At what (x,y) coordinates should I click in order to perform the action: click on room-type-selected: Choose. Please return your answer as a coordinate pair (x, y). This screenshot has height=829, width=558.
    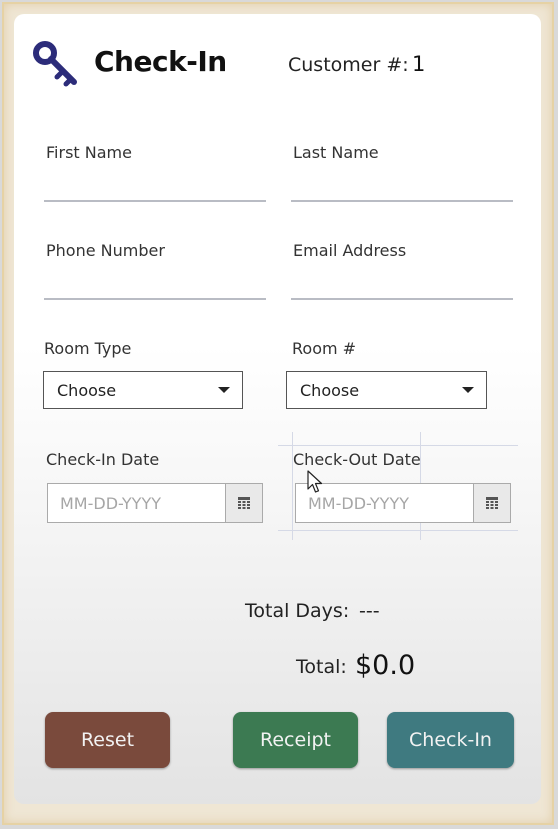
    Looking at the image, I should click on (87, 390).